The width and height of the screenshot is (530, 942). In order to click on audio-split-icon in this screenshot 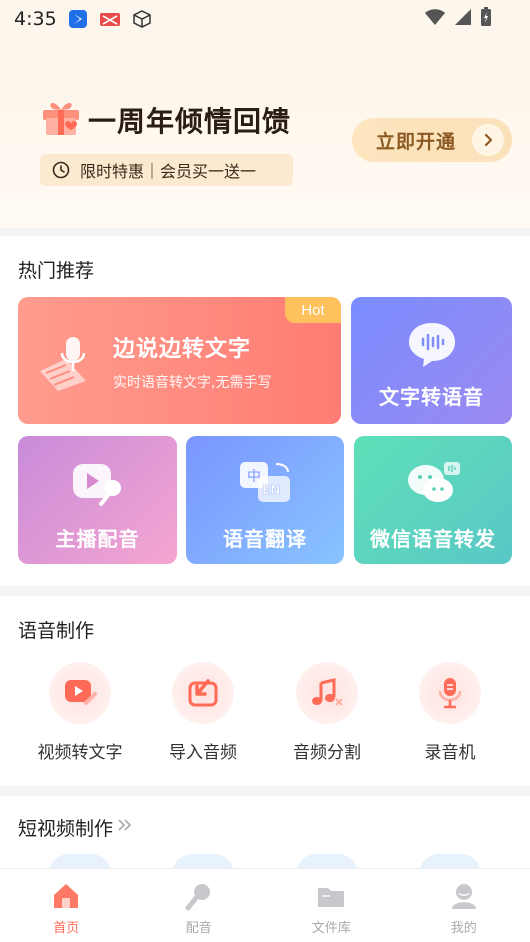, I will do `click(327, 692)`.